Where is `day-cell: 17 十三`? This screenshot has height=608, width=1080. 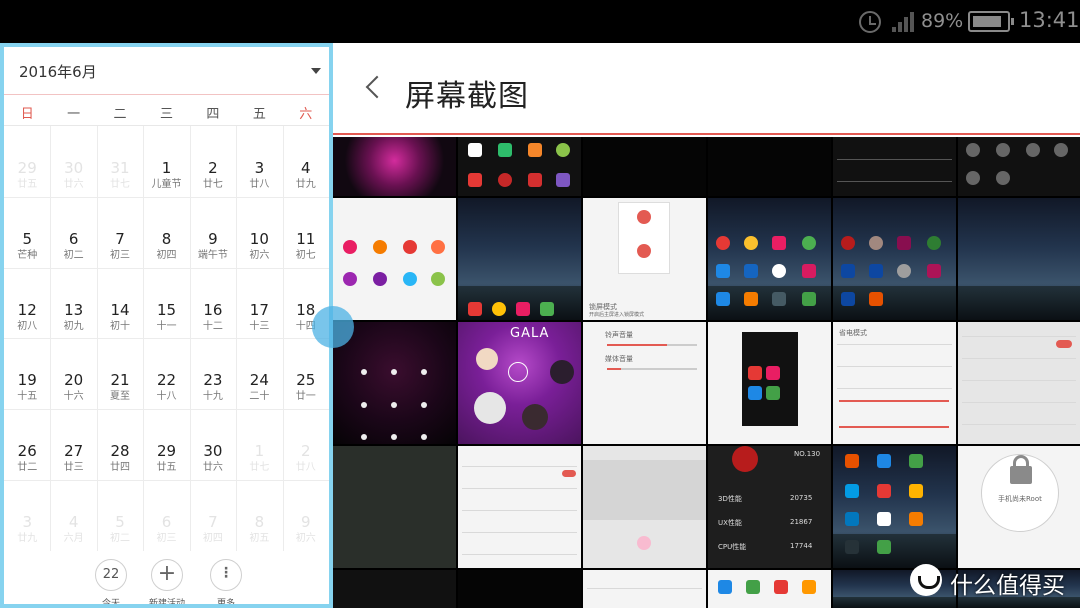 day-cell: 17 十三 is located at coordinates (259, 303).